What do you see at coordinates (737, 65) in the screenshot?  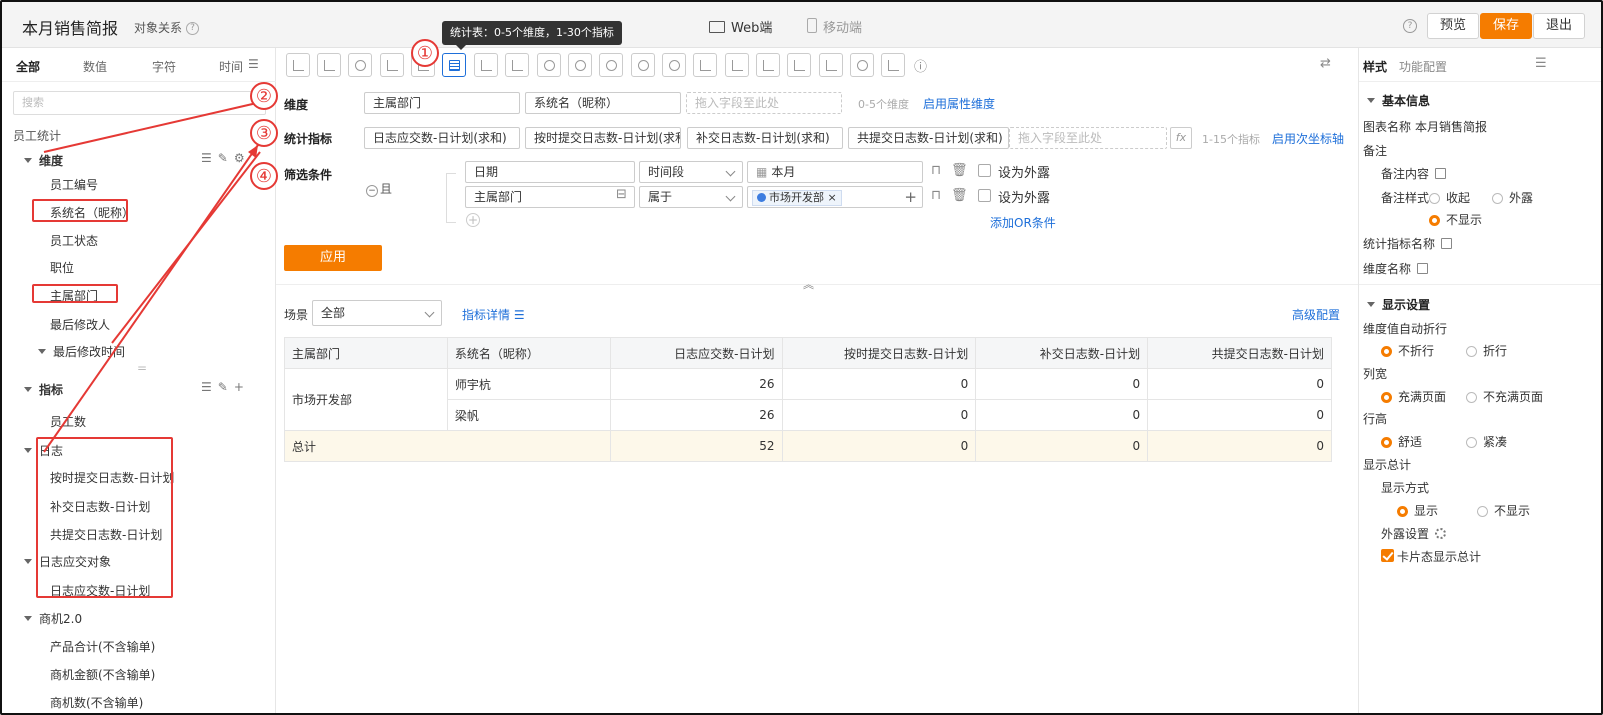 I see `area-chart-icon` at bounding box center [737, 65].